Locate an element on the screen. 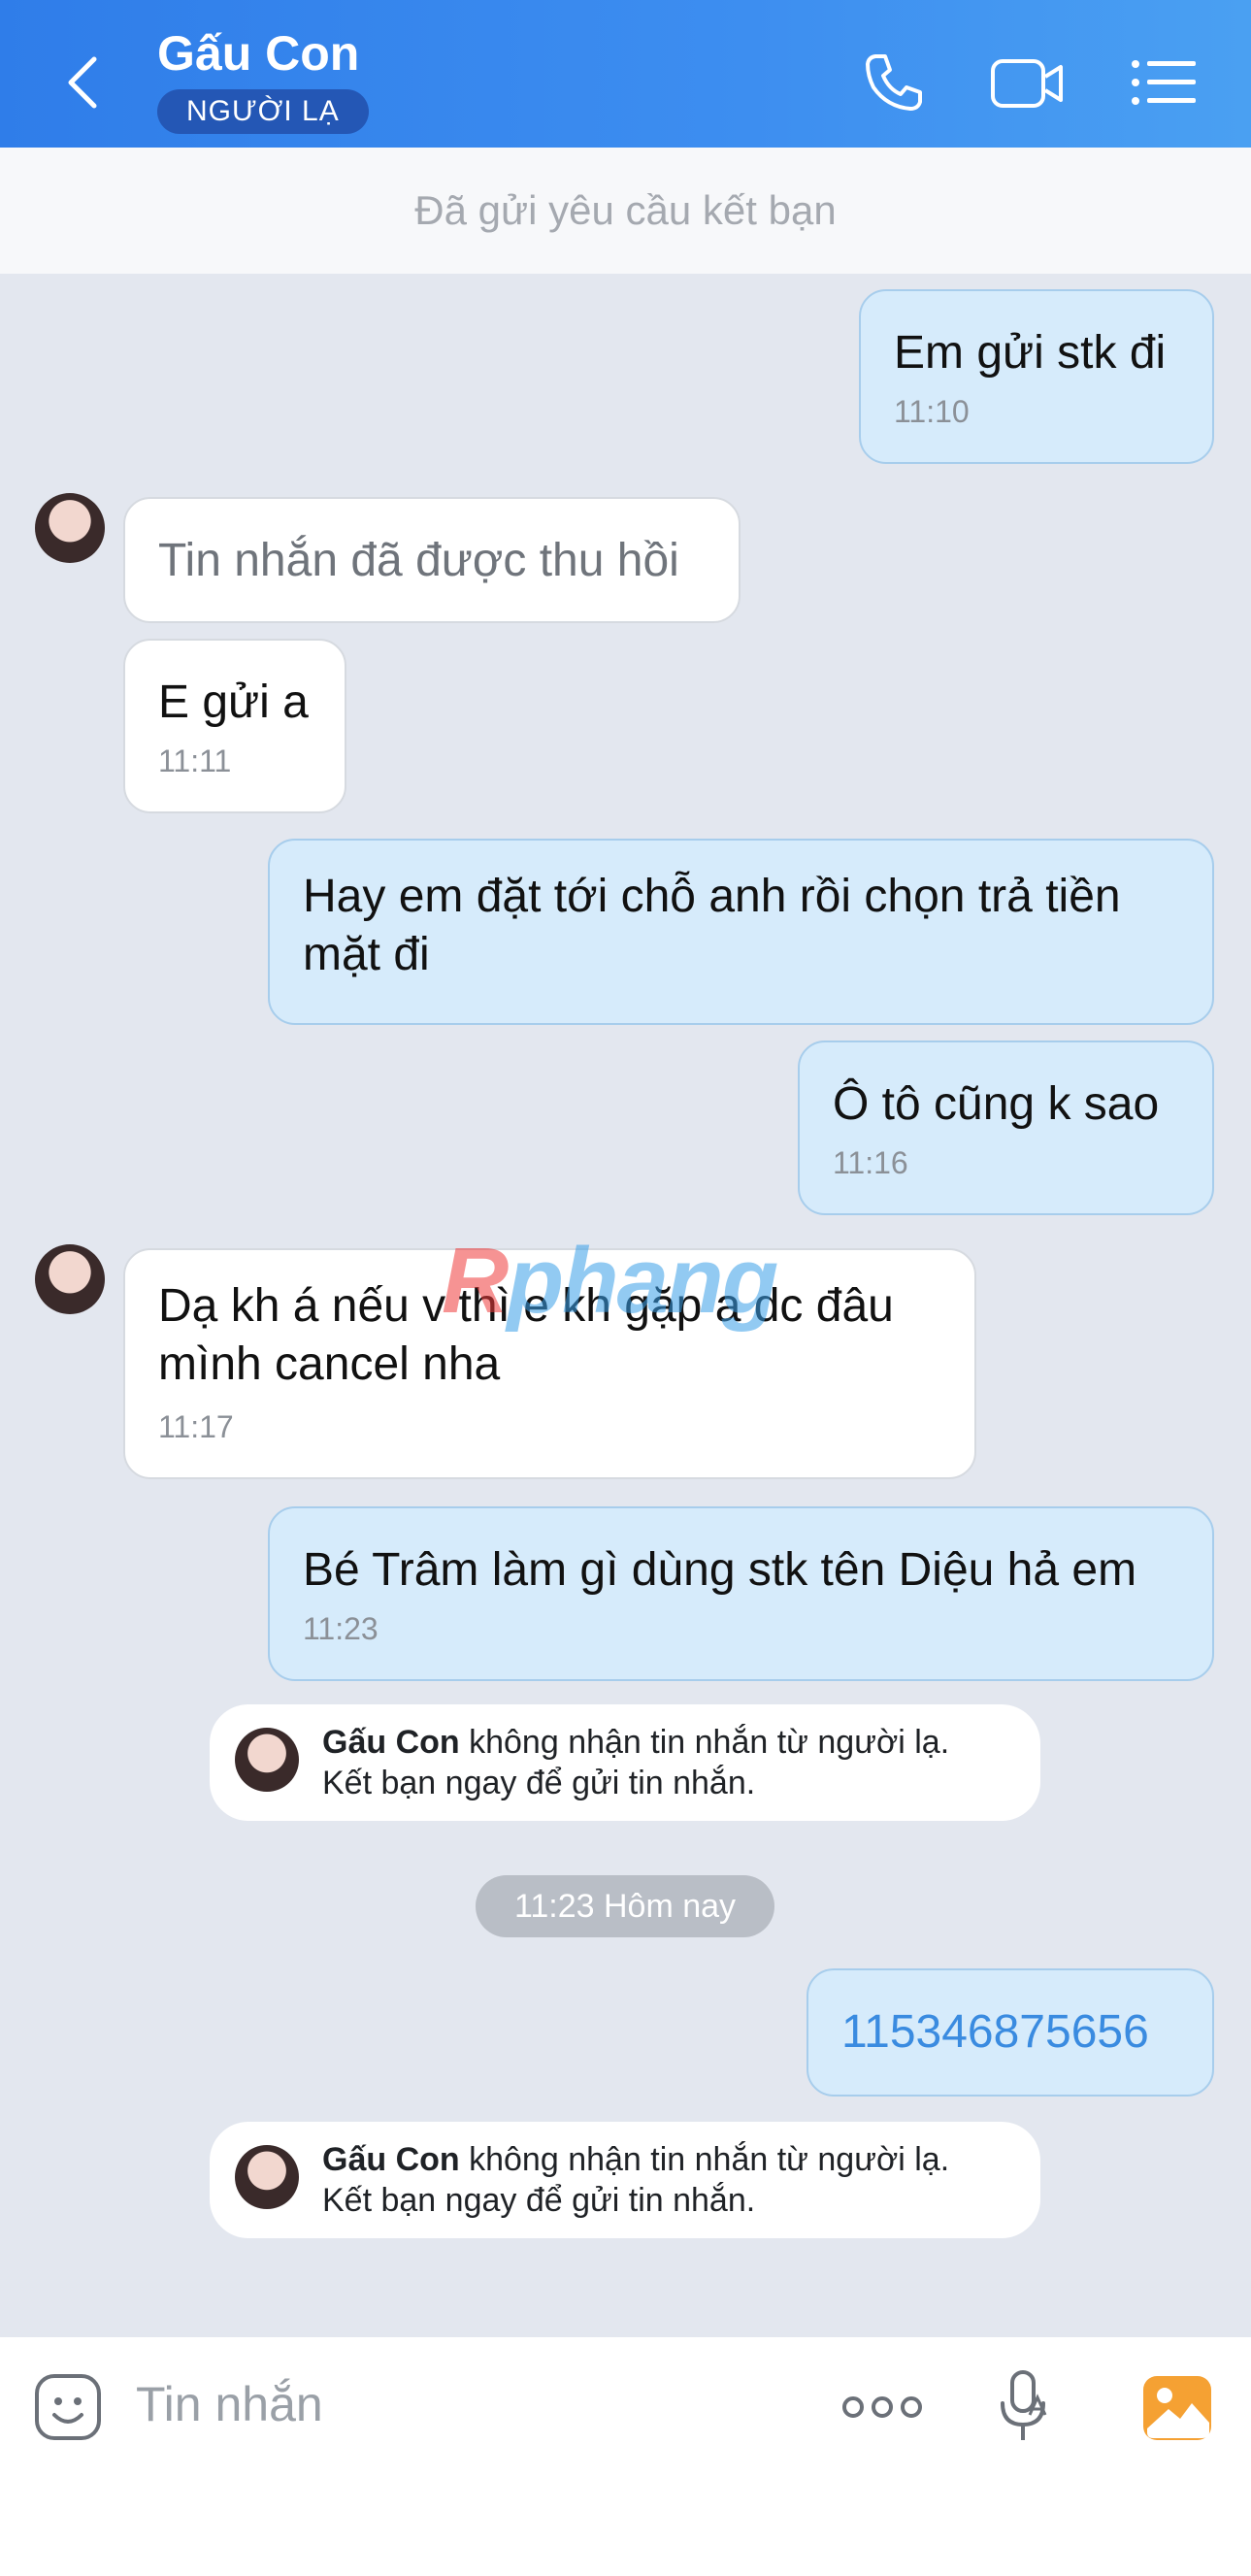 The height and width of the screenshot is (2576, 1251). message-bubble-outgoing: Ô tô cũng k sao 11:16 is located at coordinates (1006, 1127).